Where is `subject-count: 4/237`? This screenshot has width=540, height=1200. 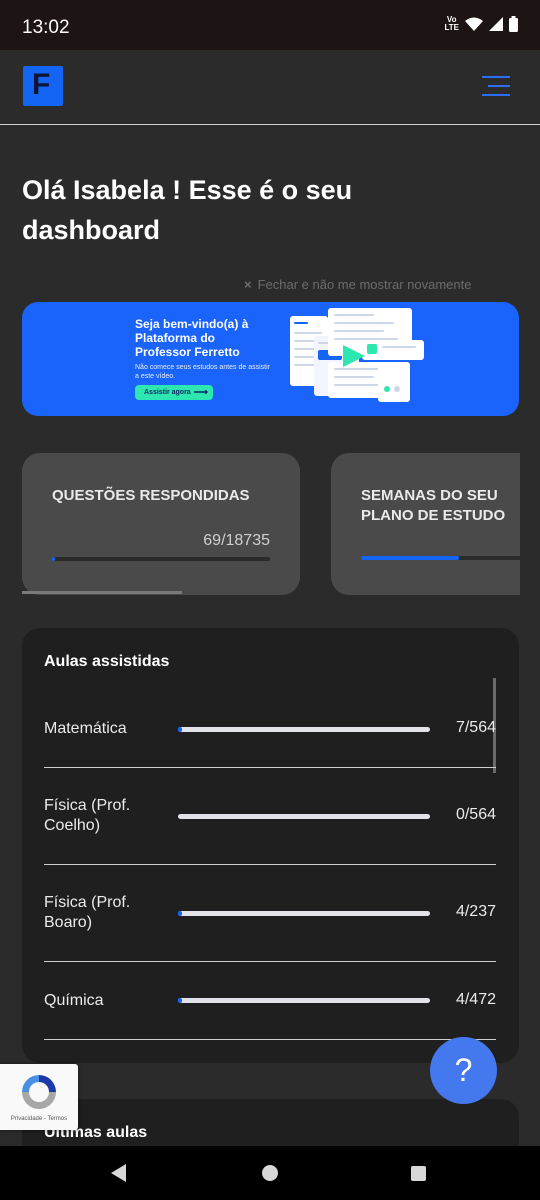
subject-count: 4/237 is located at coordinates (475, 911).